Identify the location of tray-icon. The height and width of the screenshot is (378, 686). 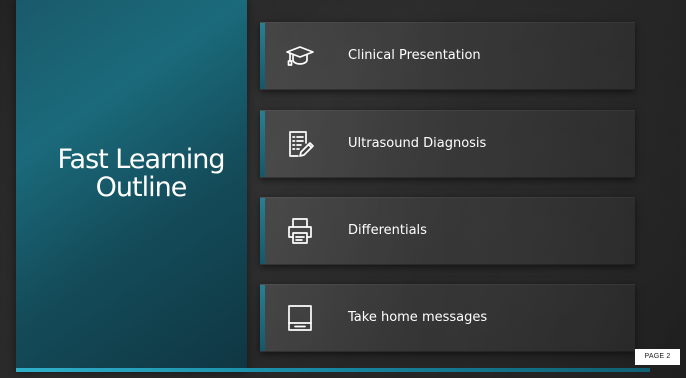
(300, 318).